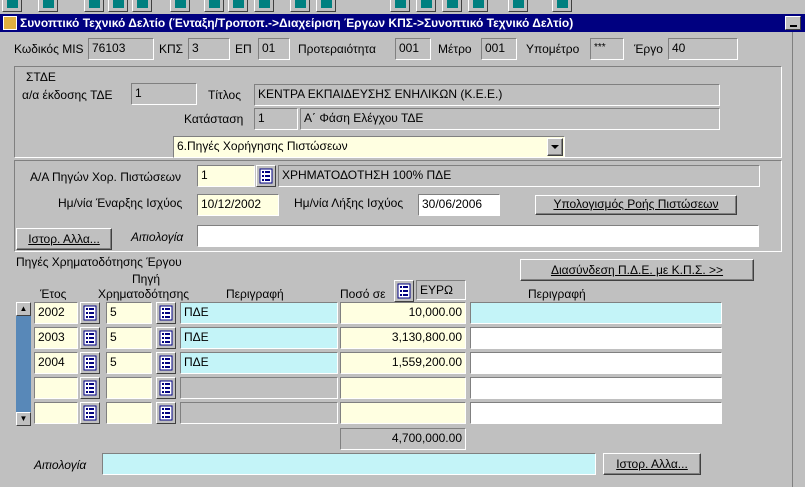  What do you see at coordinates (459, 205) in the screenshot?
I see `end-date-field: 30/06/2006` at bounding box center [459, 205].